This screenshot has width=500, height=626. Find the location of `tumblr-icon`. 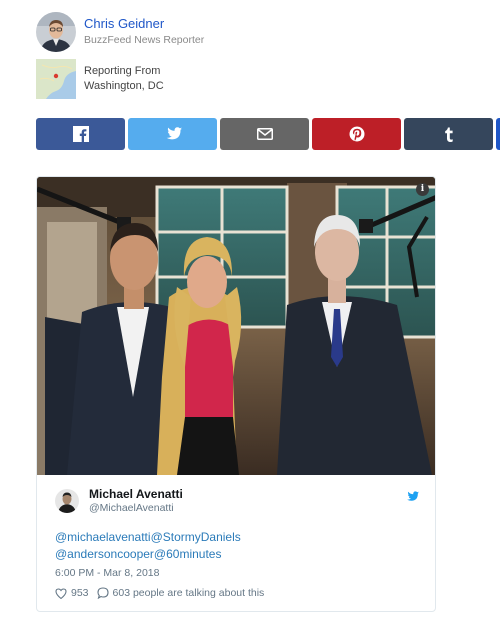

tumblr-icon is located at coordinates (448, 134).